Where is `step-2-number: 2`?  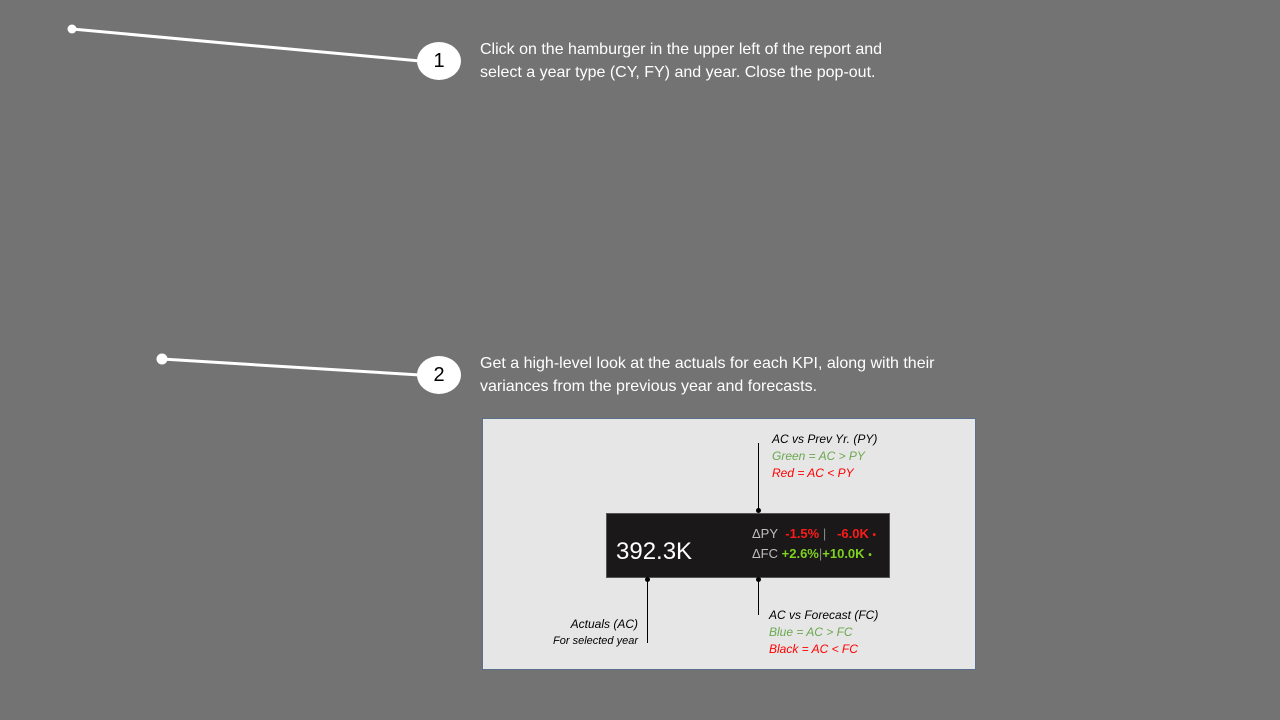 step-2-number: 2 is located at coordinates (439, 374).